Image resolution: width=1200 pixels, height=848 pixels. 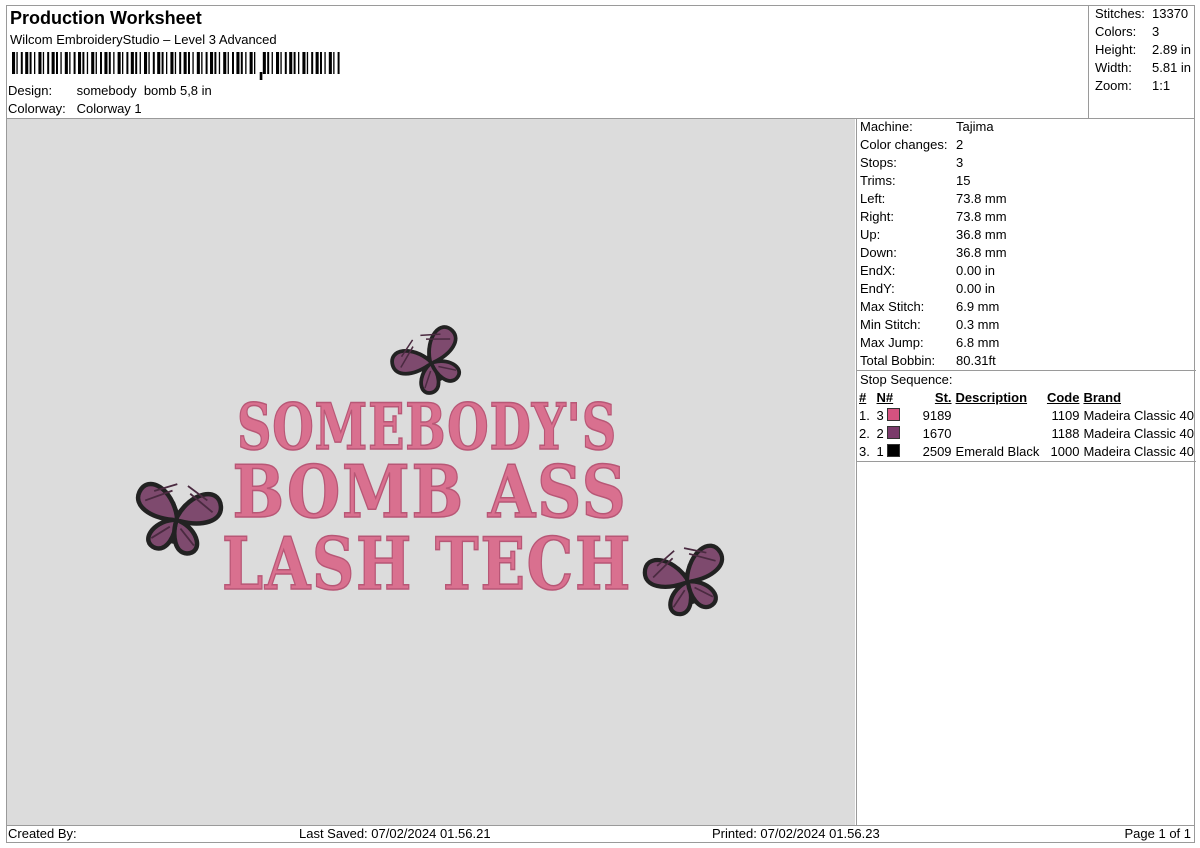 I want to click on divider, so click(x=1026, y=461).